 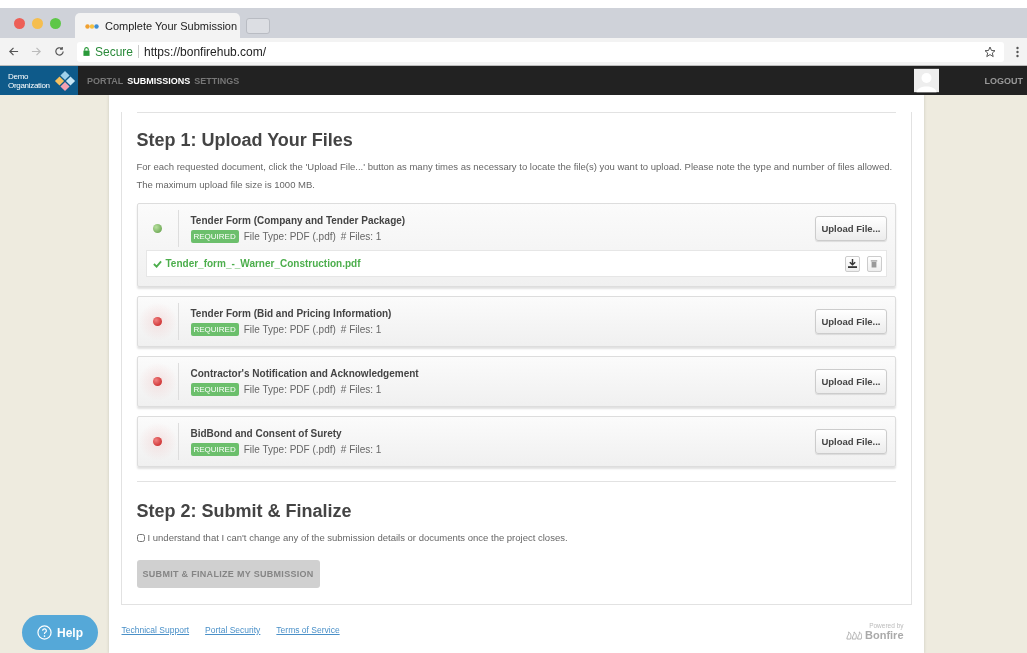 What do you see at coordinates (13, 51) in the screenshot?
I see `back-arrow-icon` at bounding box center [13, 51].